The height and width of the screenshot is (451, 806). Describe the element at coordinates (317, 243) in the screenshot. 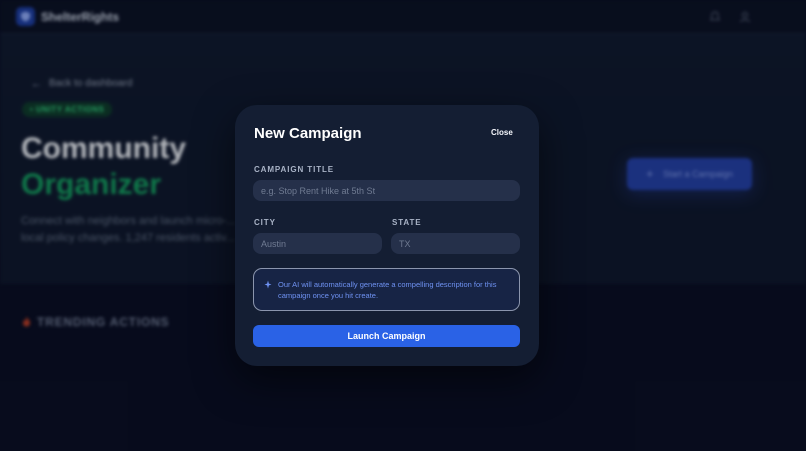

I see `city-input` at that location.